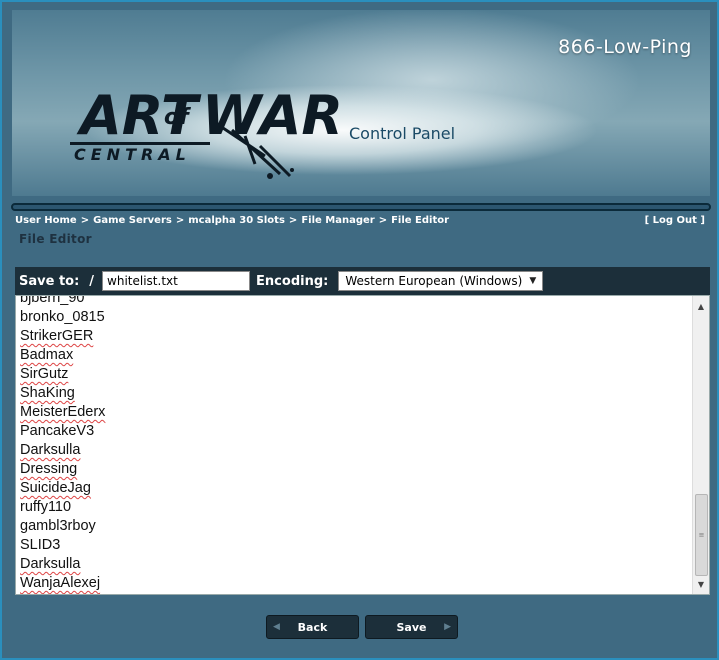  Describe the element at coordinates (434, 281) in the screenshot. I see `encoding-selected-value: Western European (Windows)` at that location.